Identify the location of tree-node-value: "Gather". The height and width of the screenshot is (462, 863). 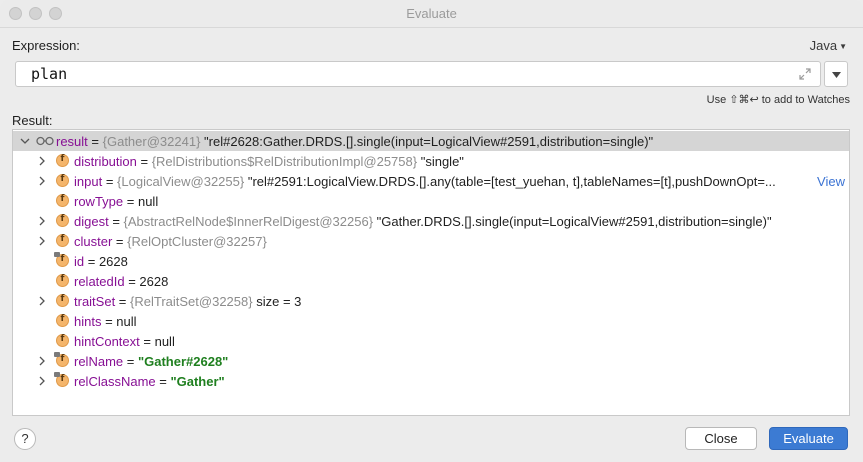
(197, 381).